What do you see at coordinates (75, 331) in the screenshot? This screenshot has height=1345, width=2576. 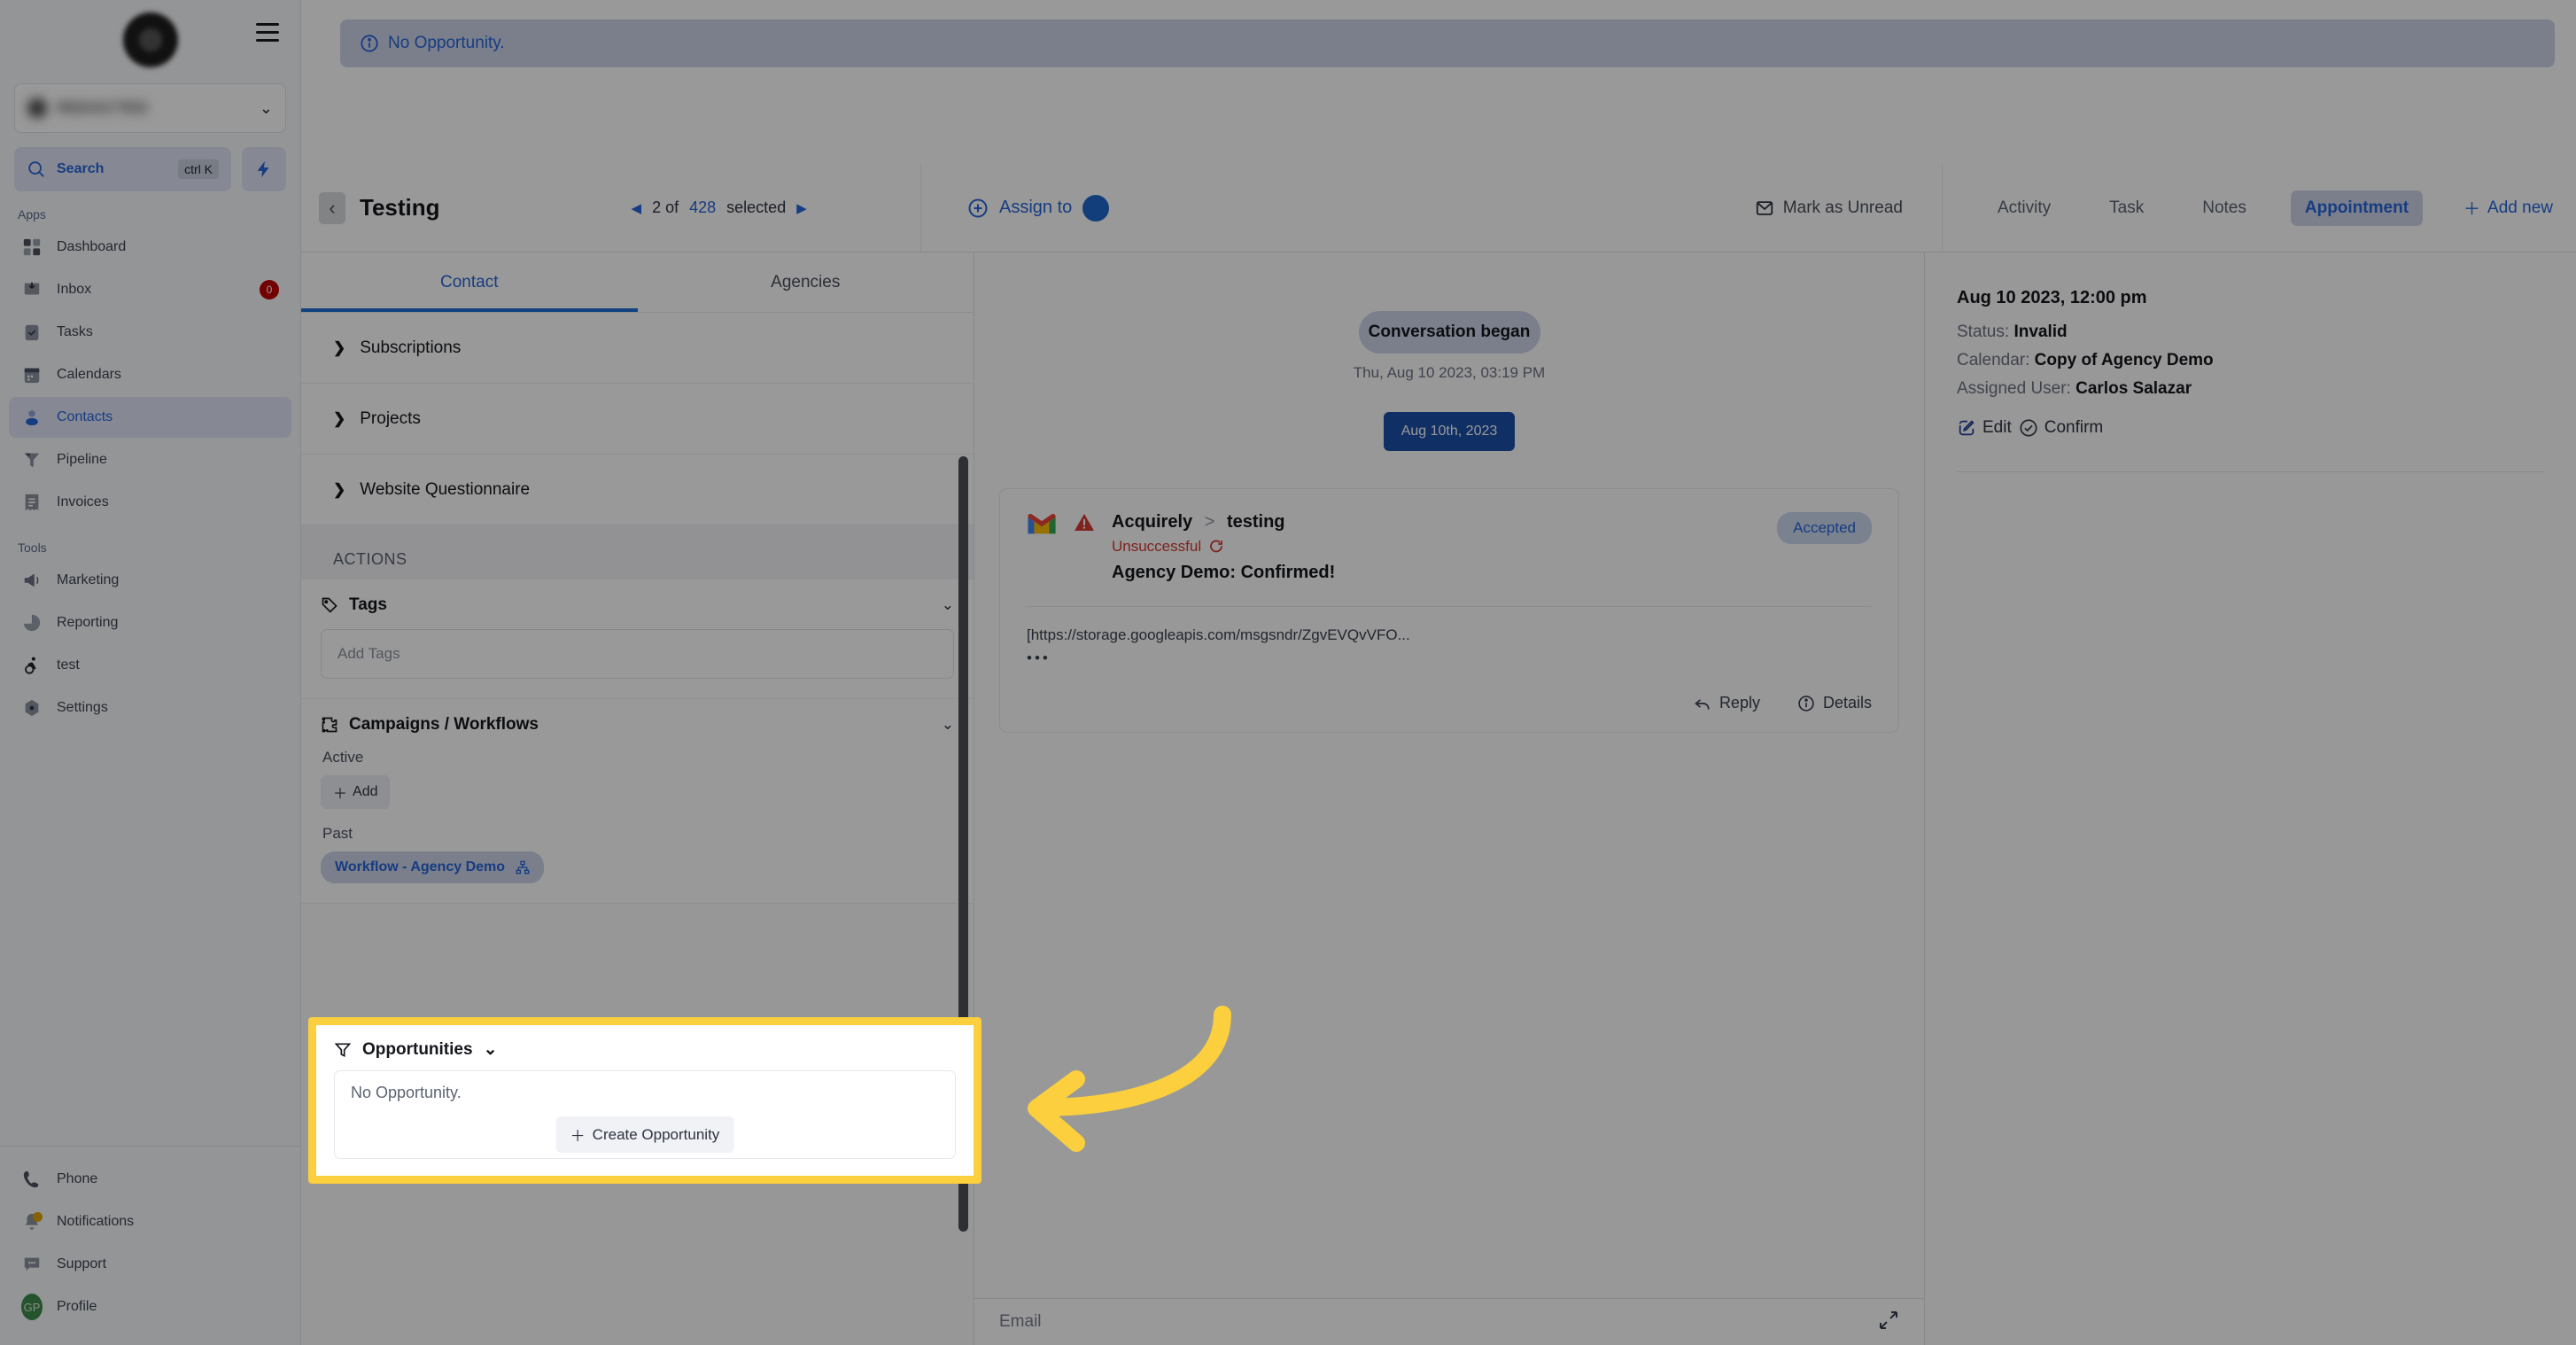 I see `sidebar-item-label: Tasks` at bounding box center [75, 331].